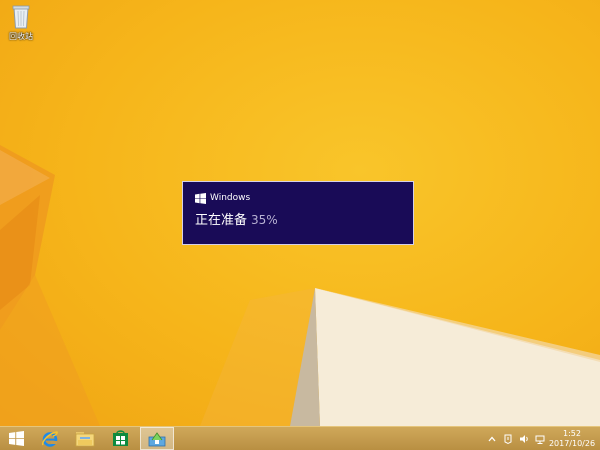 The image size is (600, 450). Describe the element at coordinates (21, 36) in the screenshot. I see `desktop-icon-label: 回收站` at that location.